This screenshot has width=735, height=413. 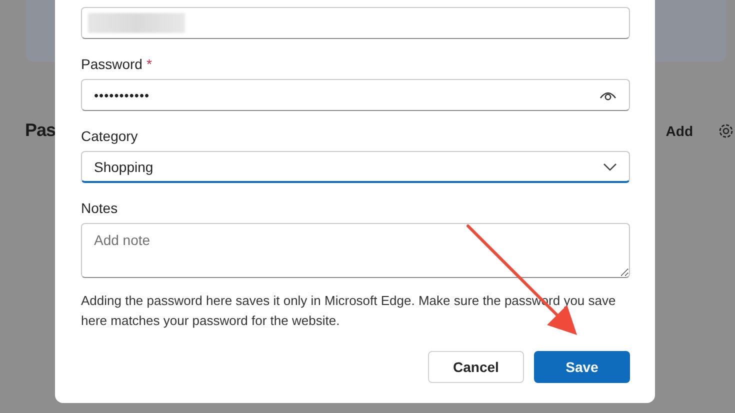 I want to click on chevron-down-icon, so click(x=610, y=166).